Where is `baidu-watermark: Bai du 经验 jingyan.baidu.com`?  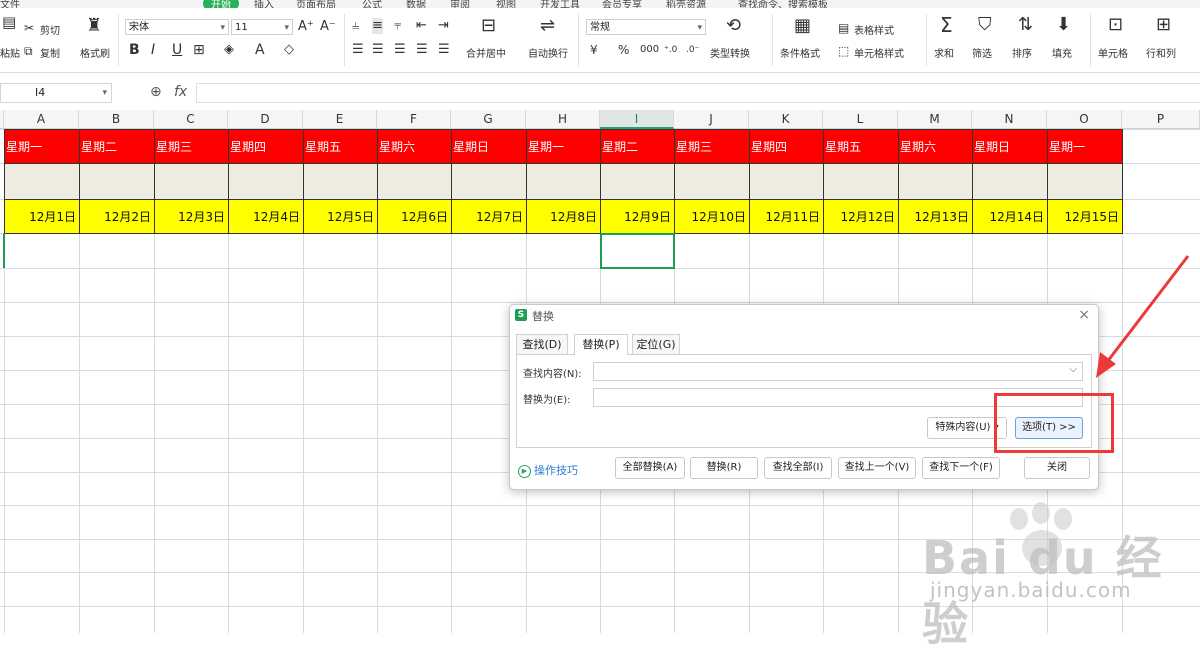 baidu-watermark: Bai du 经验 jingyan.baidu.com is located at coordinates (1057, 575).